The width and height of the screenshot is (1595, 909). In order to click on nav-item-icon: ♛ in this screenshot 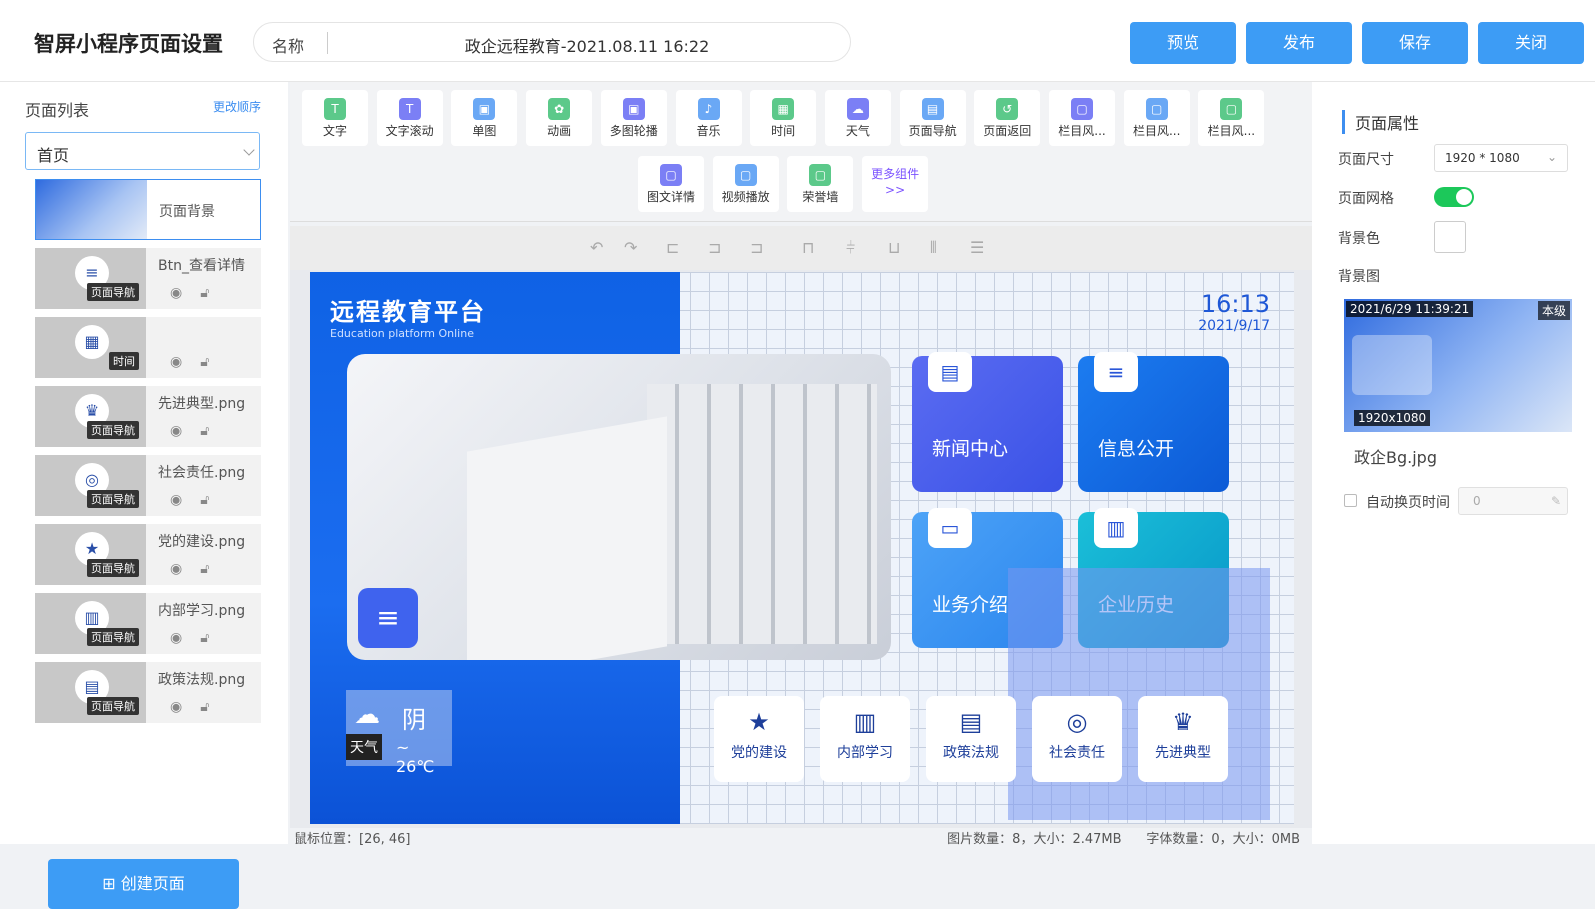, I will do `click(1183, 722)`.